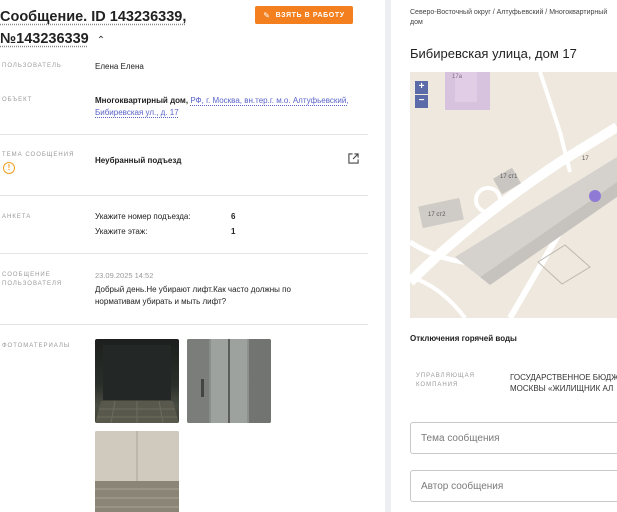 The image size is (617, 512). I want to click on take-to-work-button: ✎ ВЗЯТЬ В РАБОТУ, so click(304, 15).